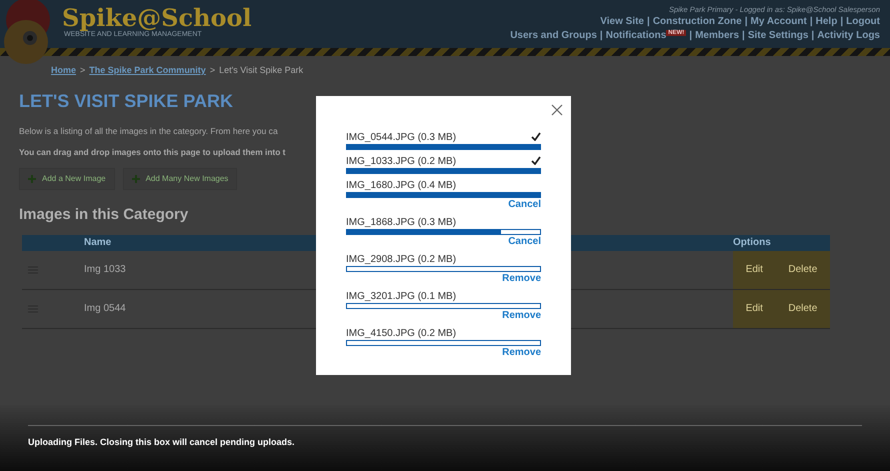 The height and width of the screenshot is (471, 890). What do you see at coordinates (697, 22) in the screenshot?
I see `nav-link: Construction Zone` at bounding box center [697, 22].